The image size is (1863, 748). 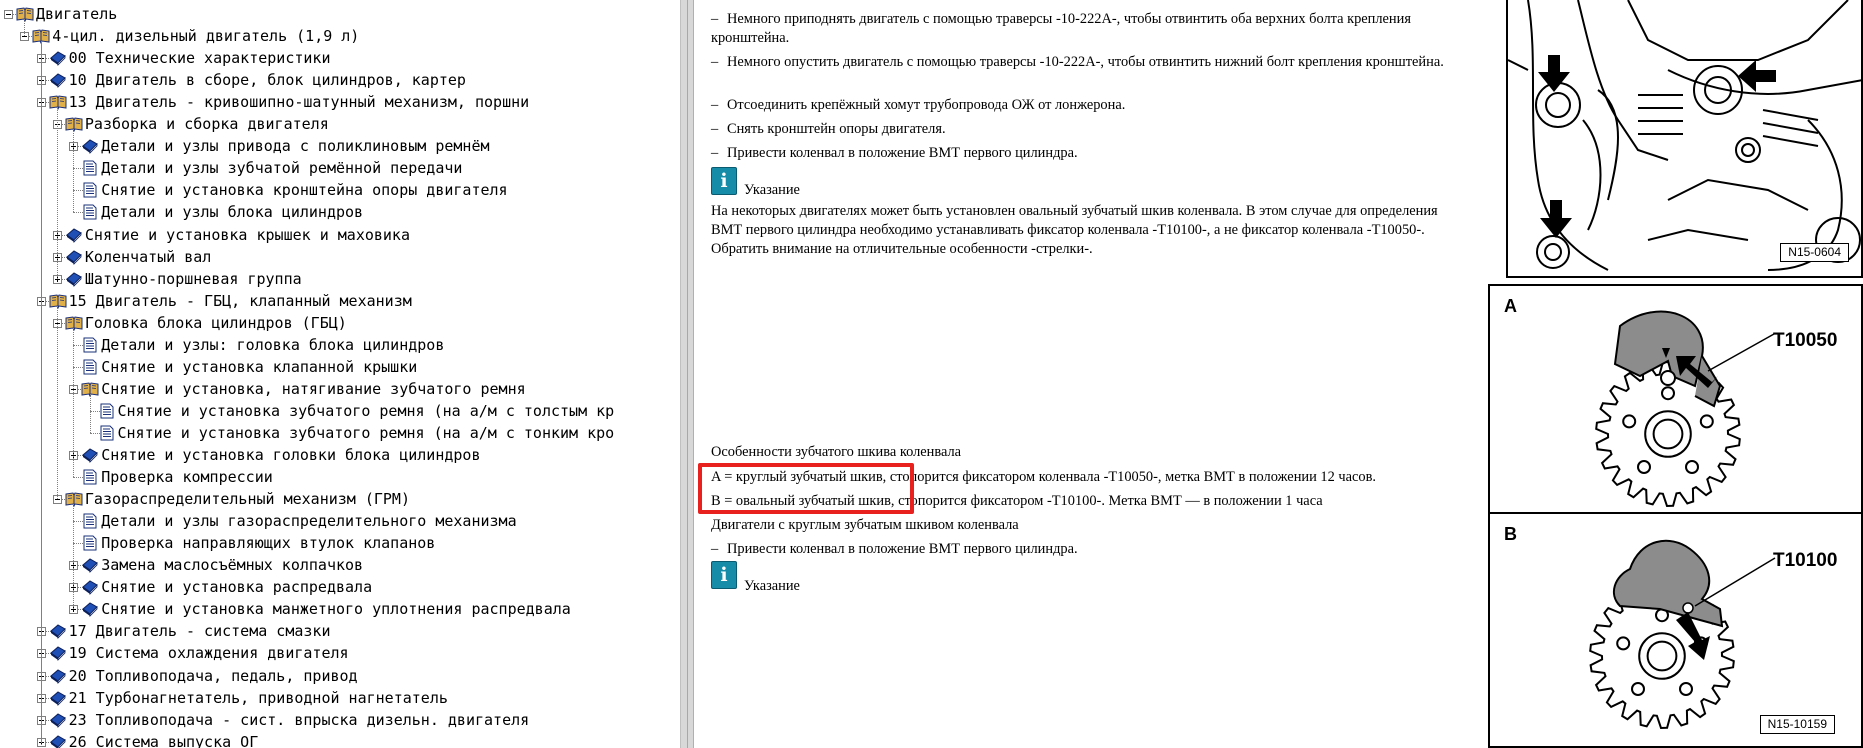 What do you see at coordinates (247, 234) in the screenshot?
I see `tree-item-label: Снятие и установка крышек и маховика` at bounding box center [247, 234].